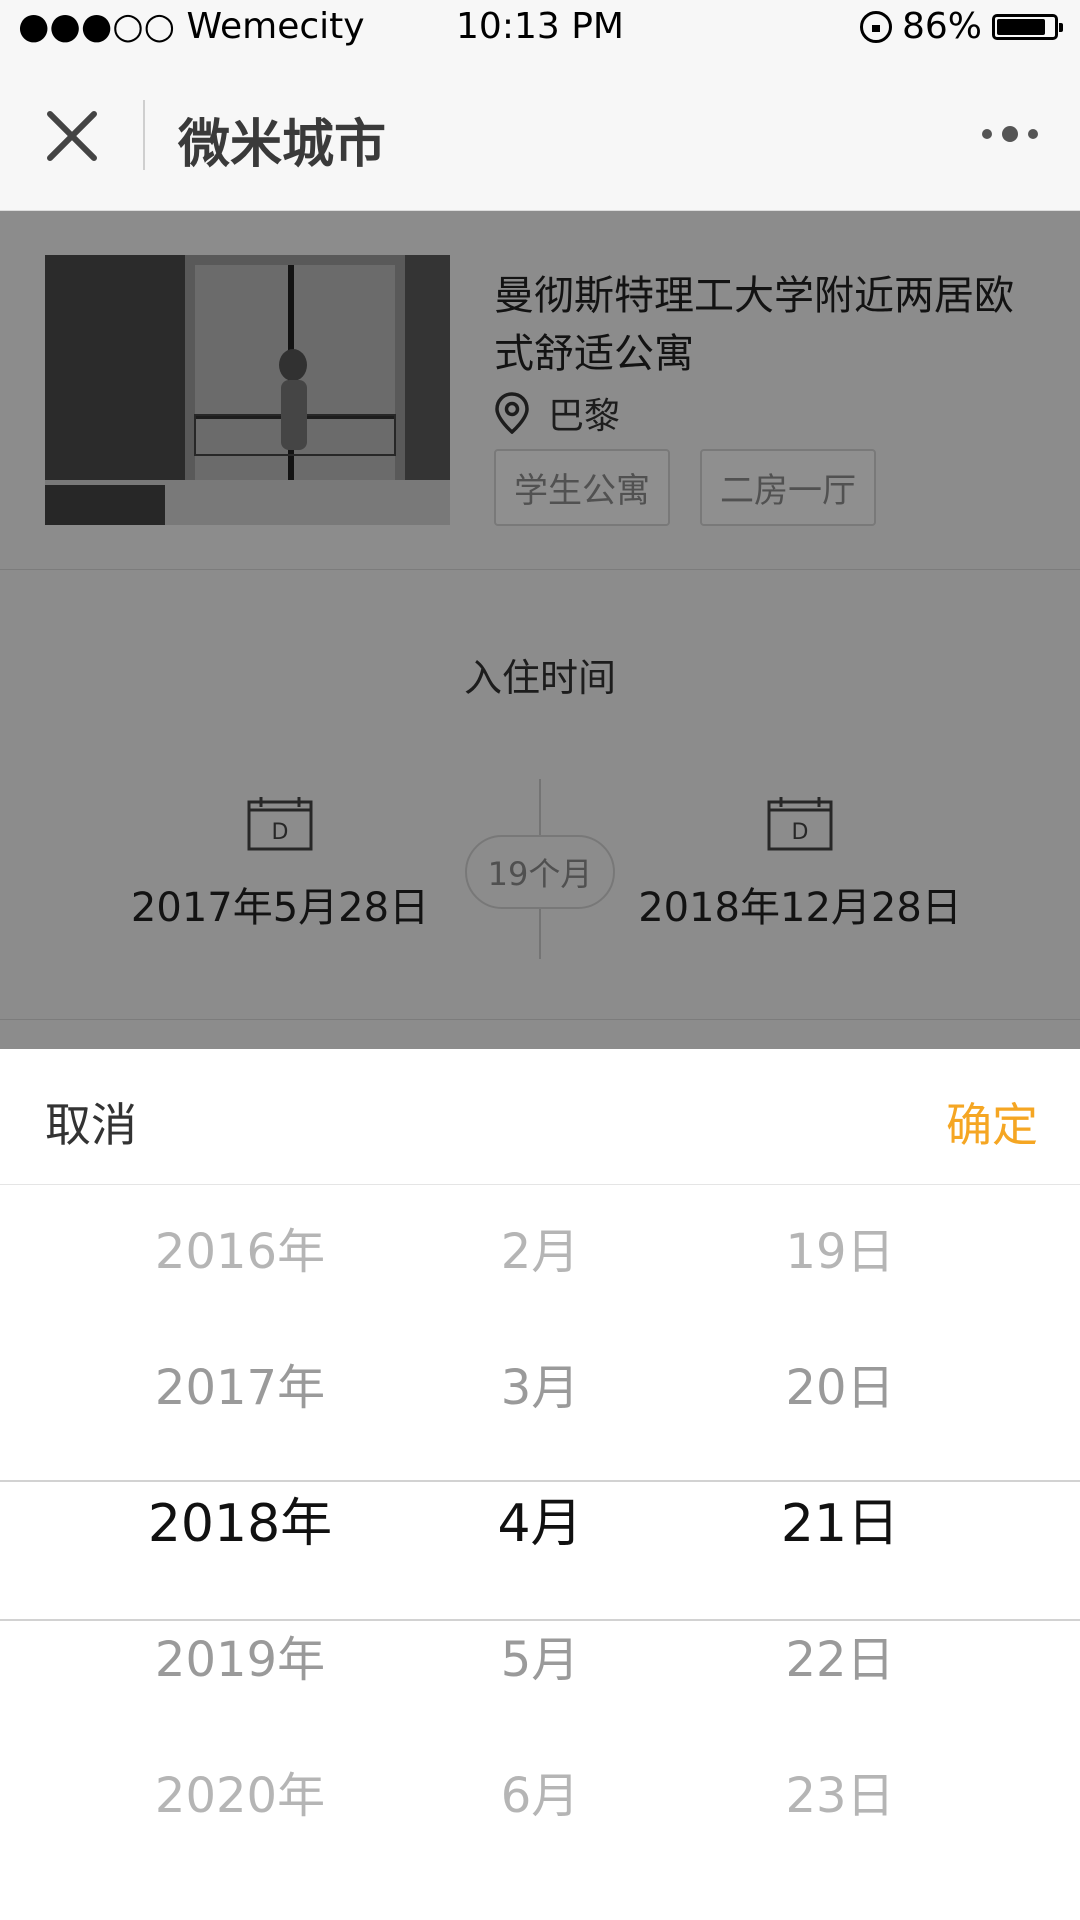  What do you see at coordinates (540, 134) in the screenshot?
I see `nav-bar: 微米城市` at bounding box center [540, 134].